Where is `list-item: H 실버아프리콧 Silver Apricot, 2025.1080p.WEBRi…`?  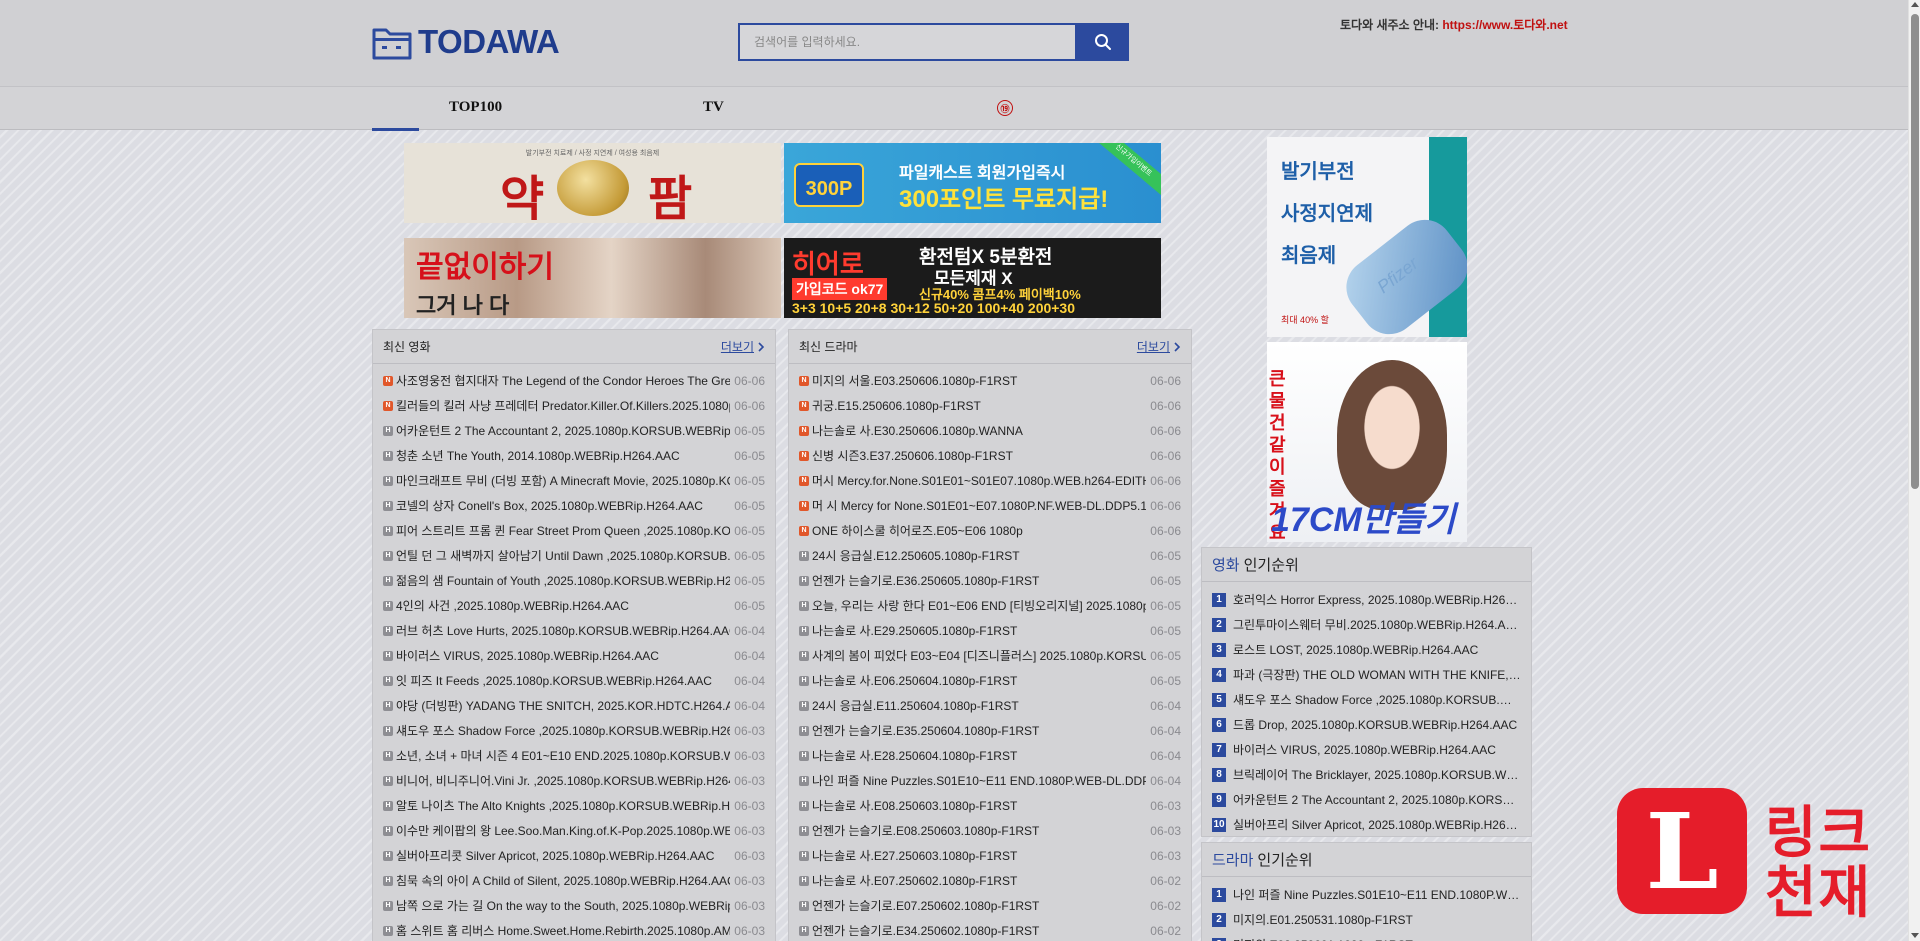 list-item: H 실버아프리콧 Silver Apricot, 2025.1080p.WEBRi… is located at coordinates (574, 855).